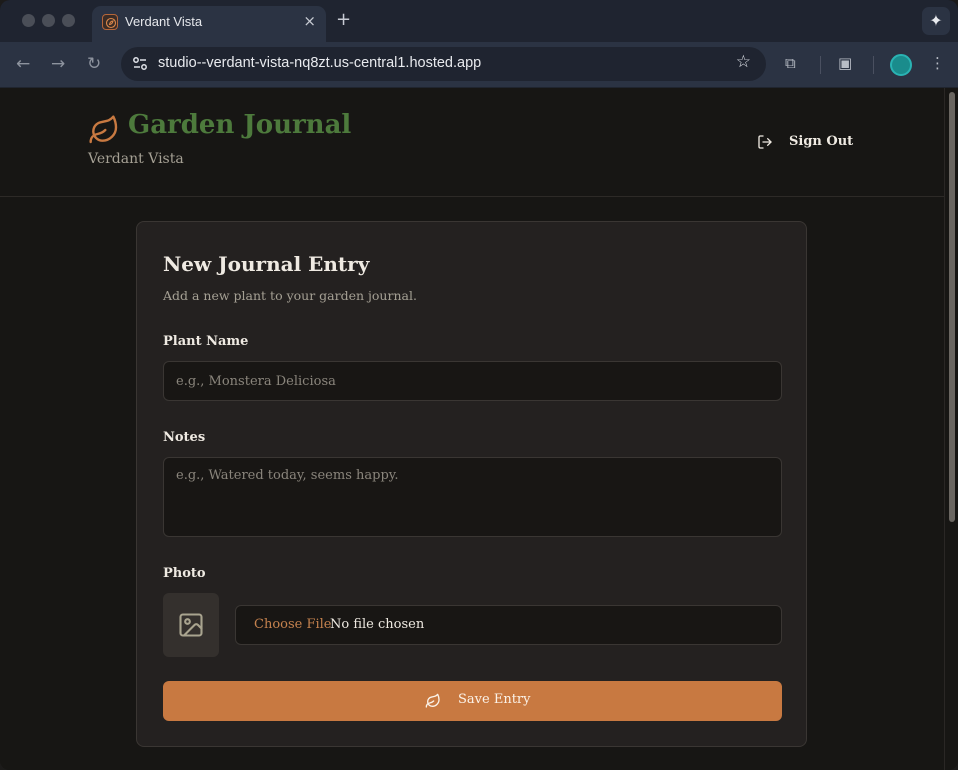 The image size is (958, 770). I want to click on photo-preview, so click(191, 625).